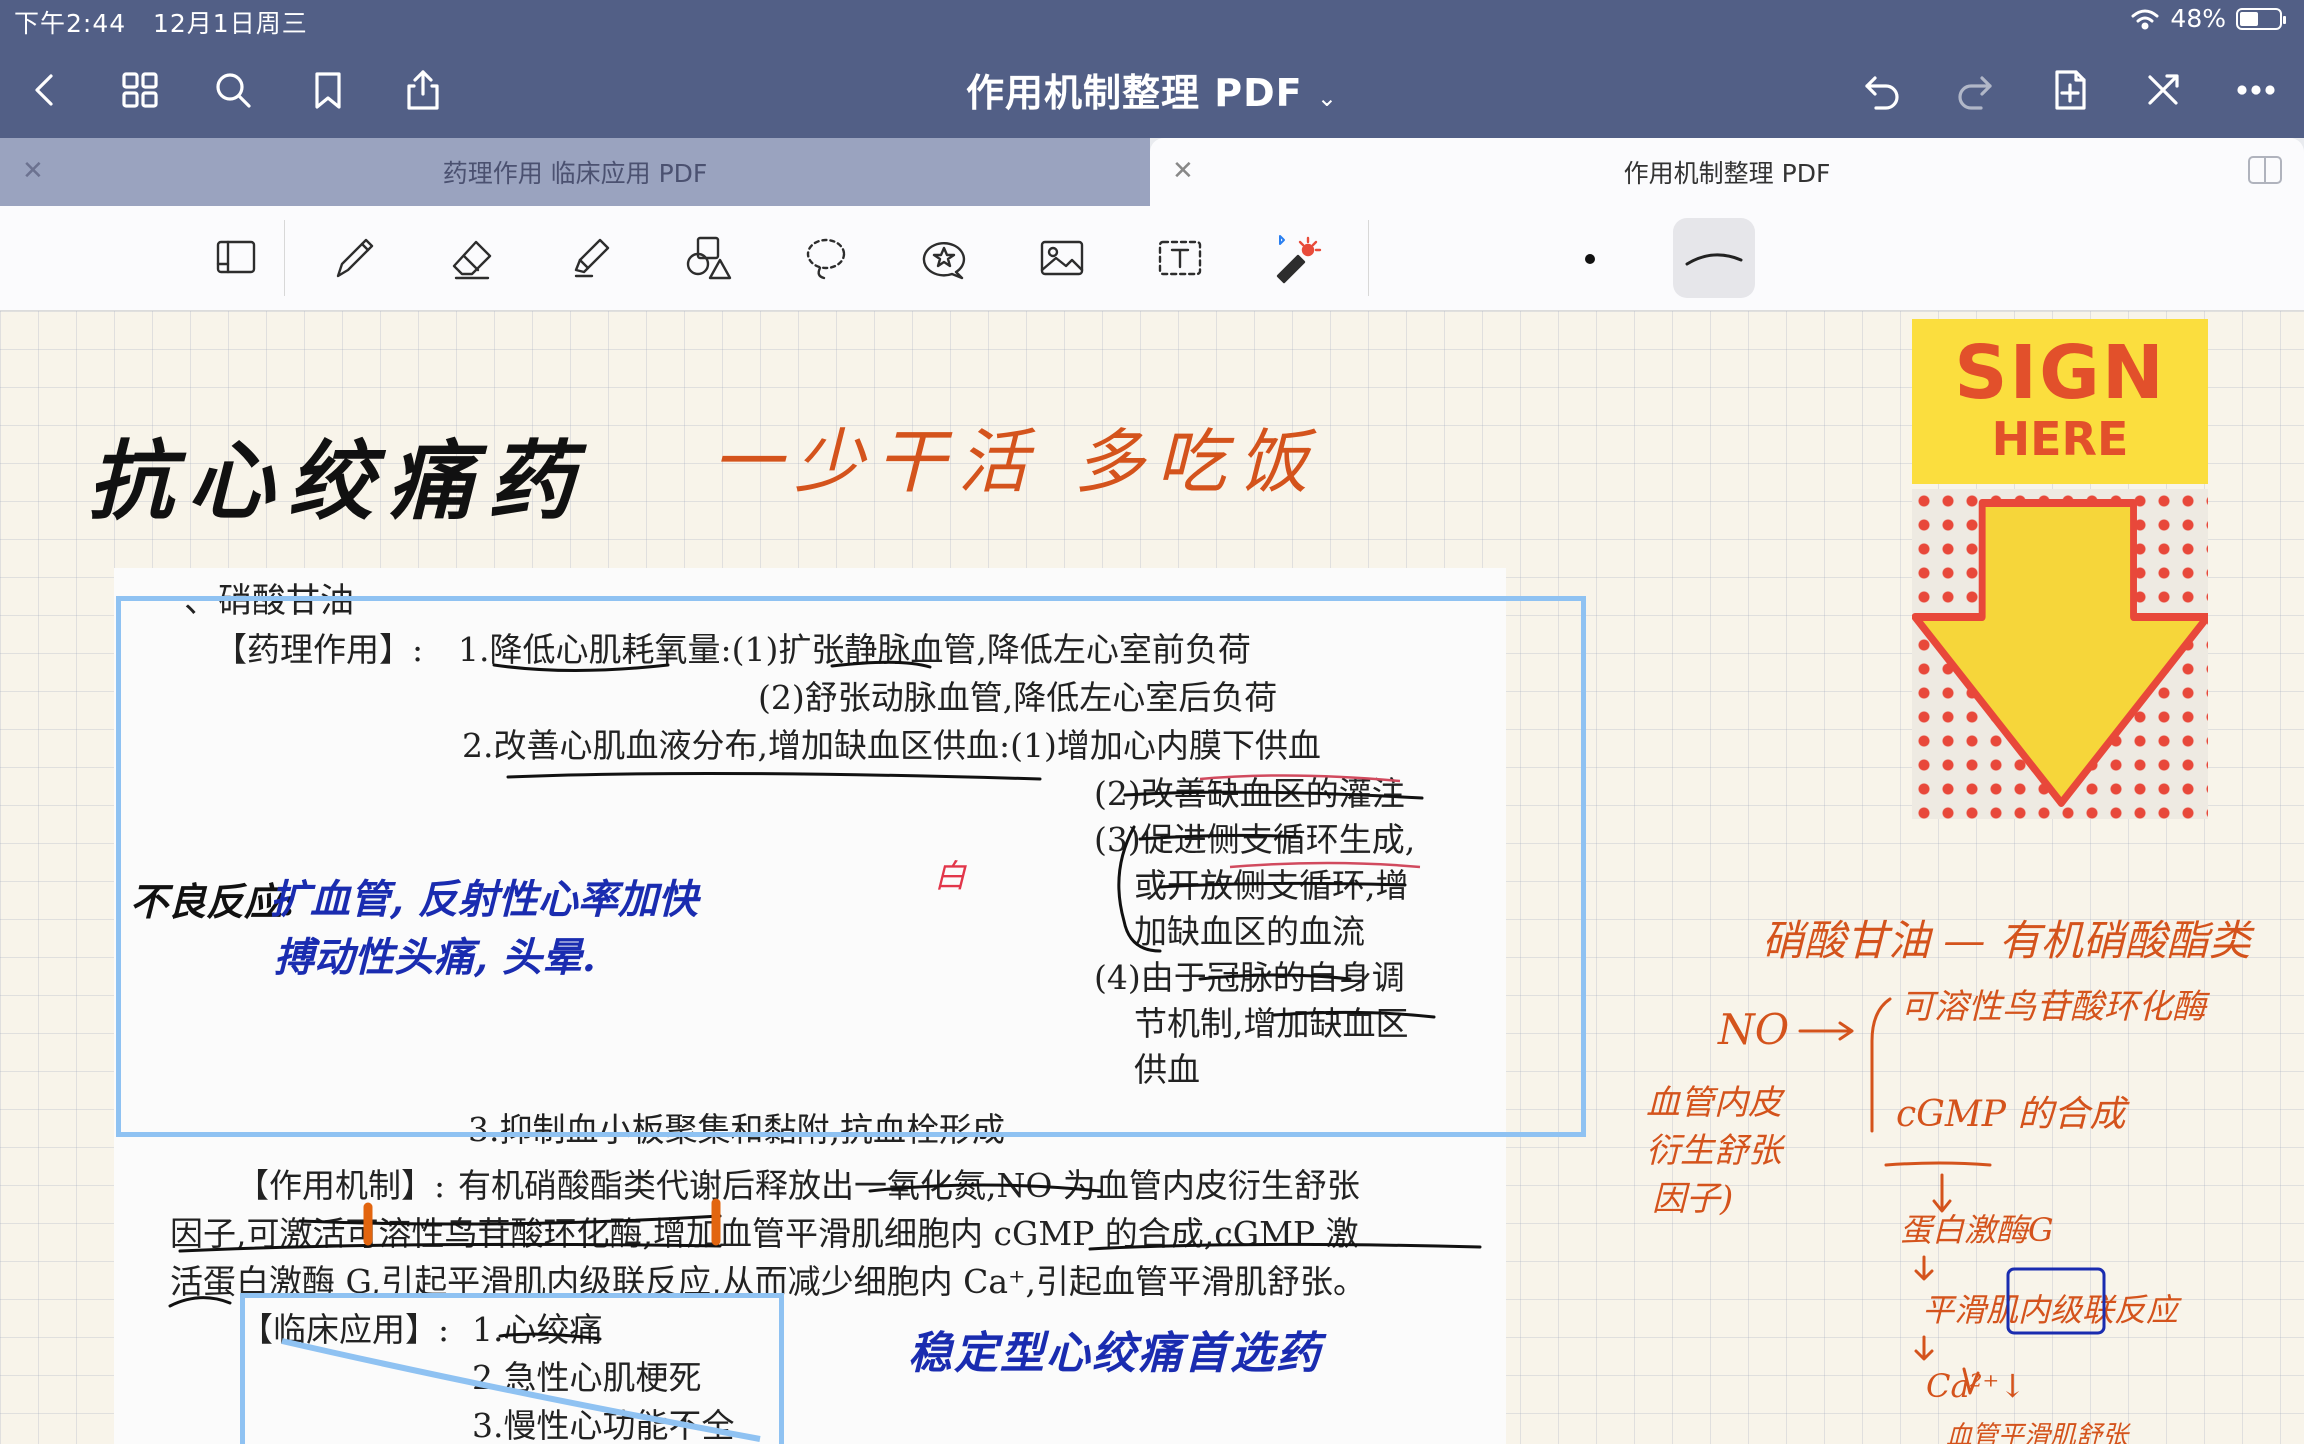 Image resolution: width=2304 pixels, height=1444 pixels. Describe the element at coordinates (1299, 259) in the screenshot. I see `laser-pointer-icon` at that location.